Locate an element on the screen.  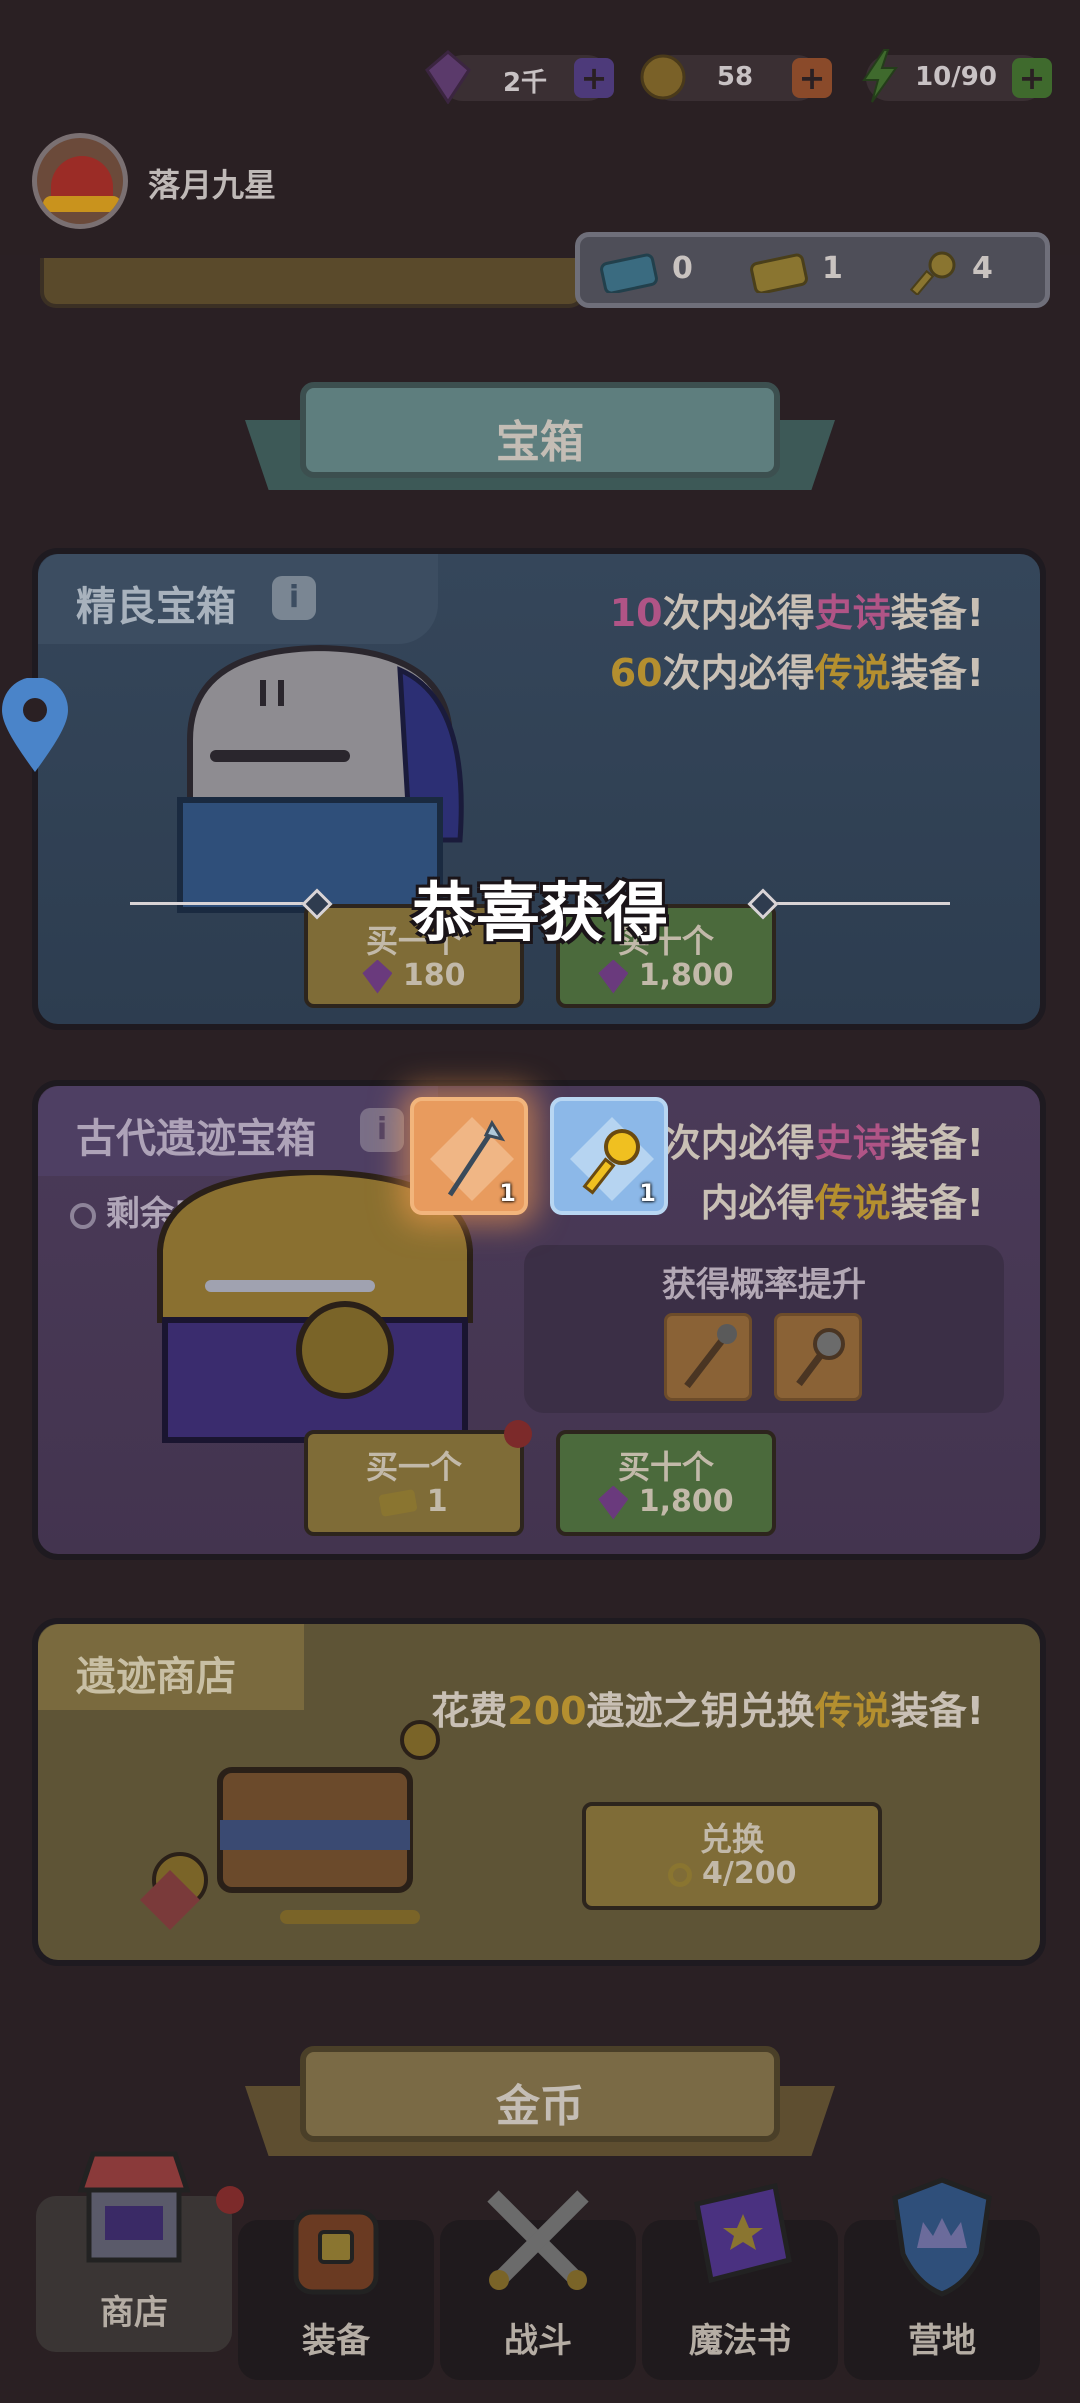
fine-chest-tab: 精良宝箱 i is located at coordinates (238, 599).